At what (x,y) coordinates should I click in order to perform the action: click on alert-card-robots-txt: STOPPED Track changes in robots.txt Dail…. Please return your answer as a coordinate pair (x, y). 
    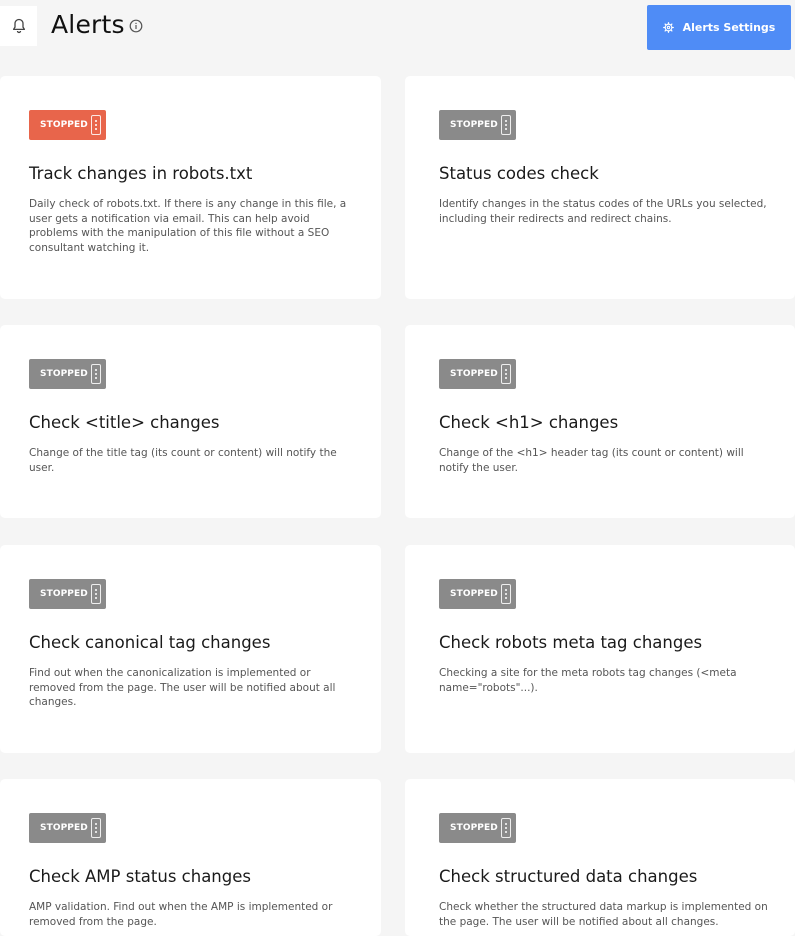
    Looking at the image, I should click on (190, 187).